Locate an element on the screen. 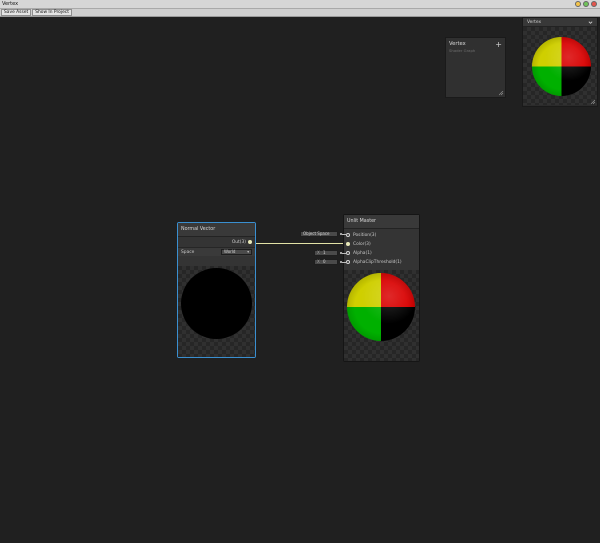  alpha-clip-value: 0 is located at coordinates (324, 261).